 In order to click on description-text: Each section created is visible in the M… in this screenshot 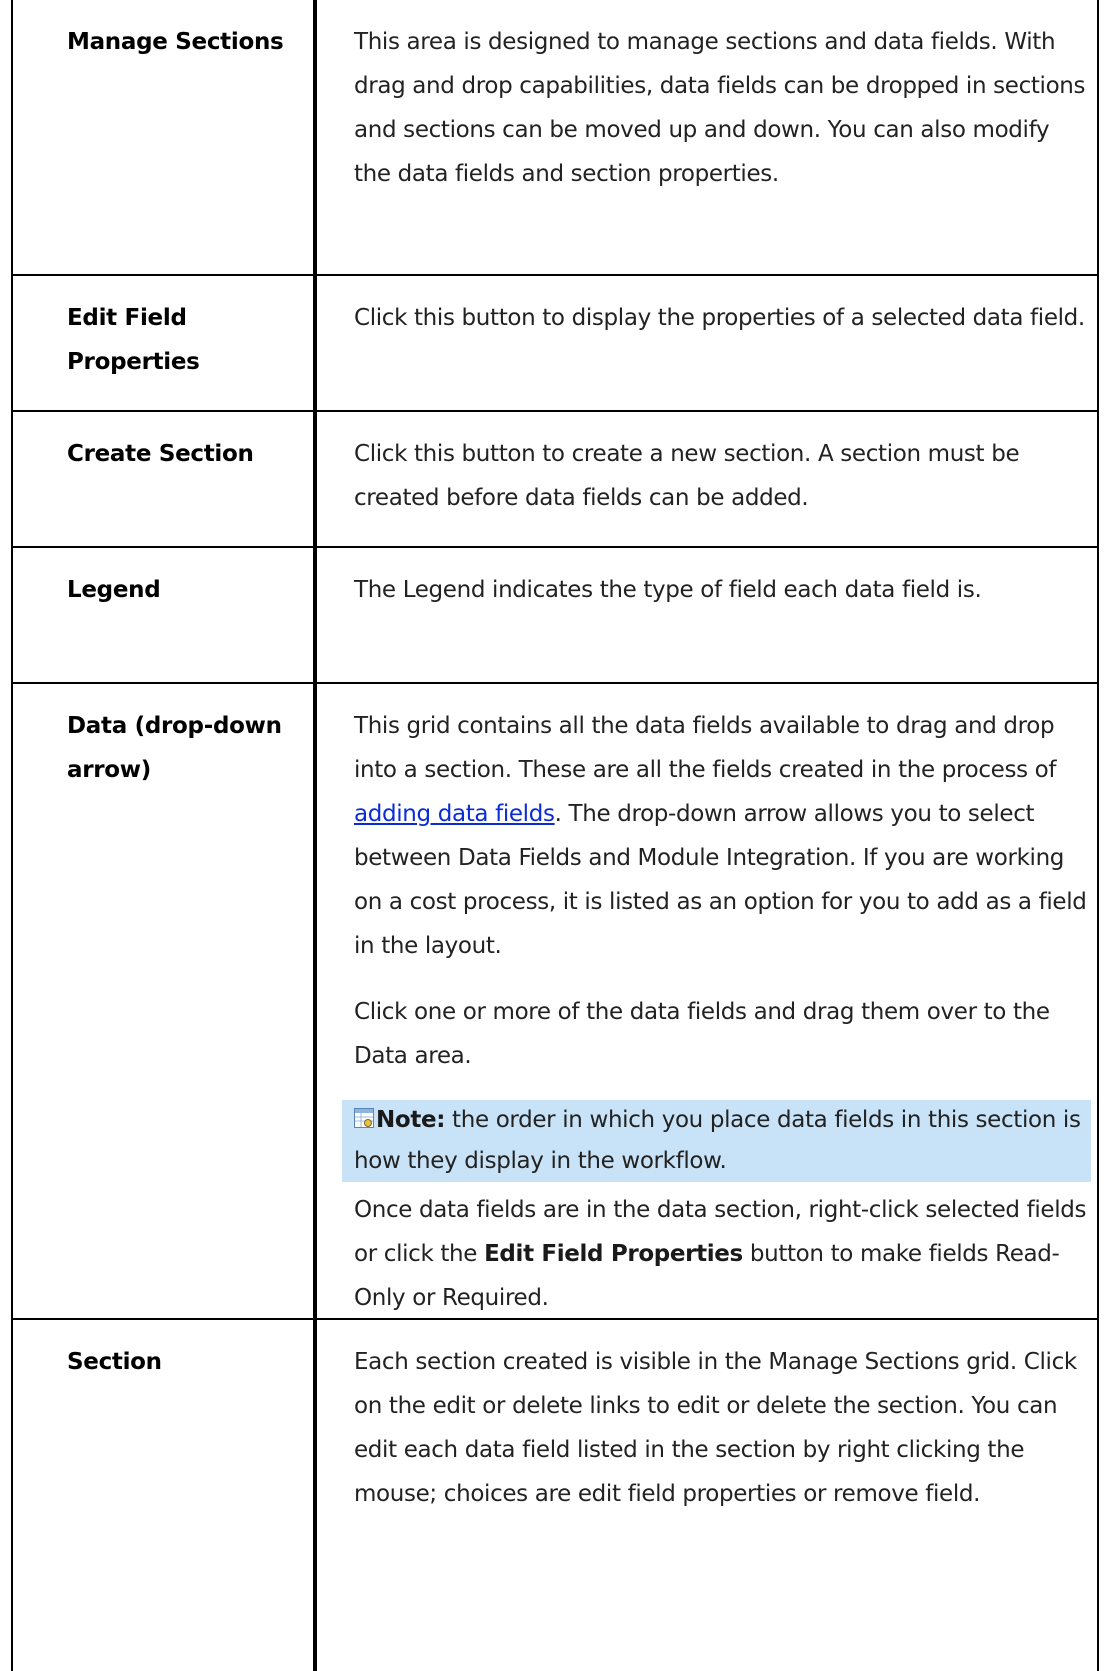, I will do `click(715, 1428)`.